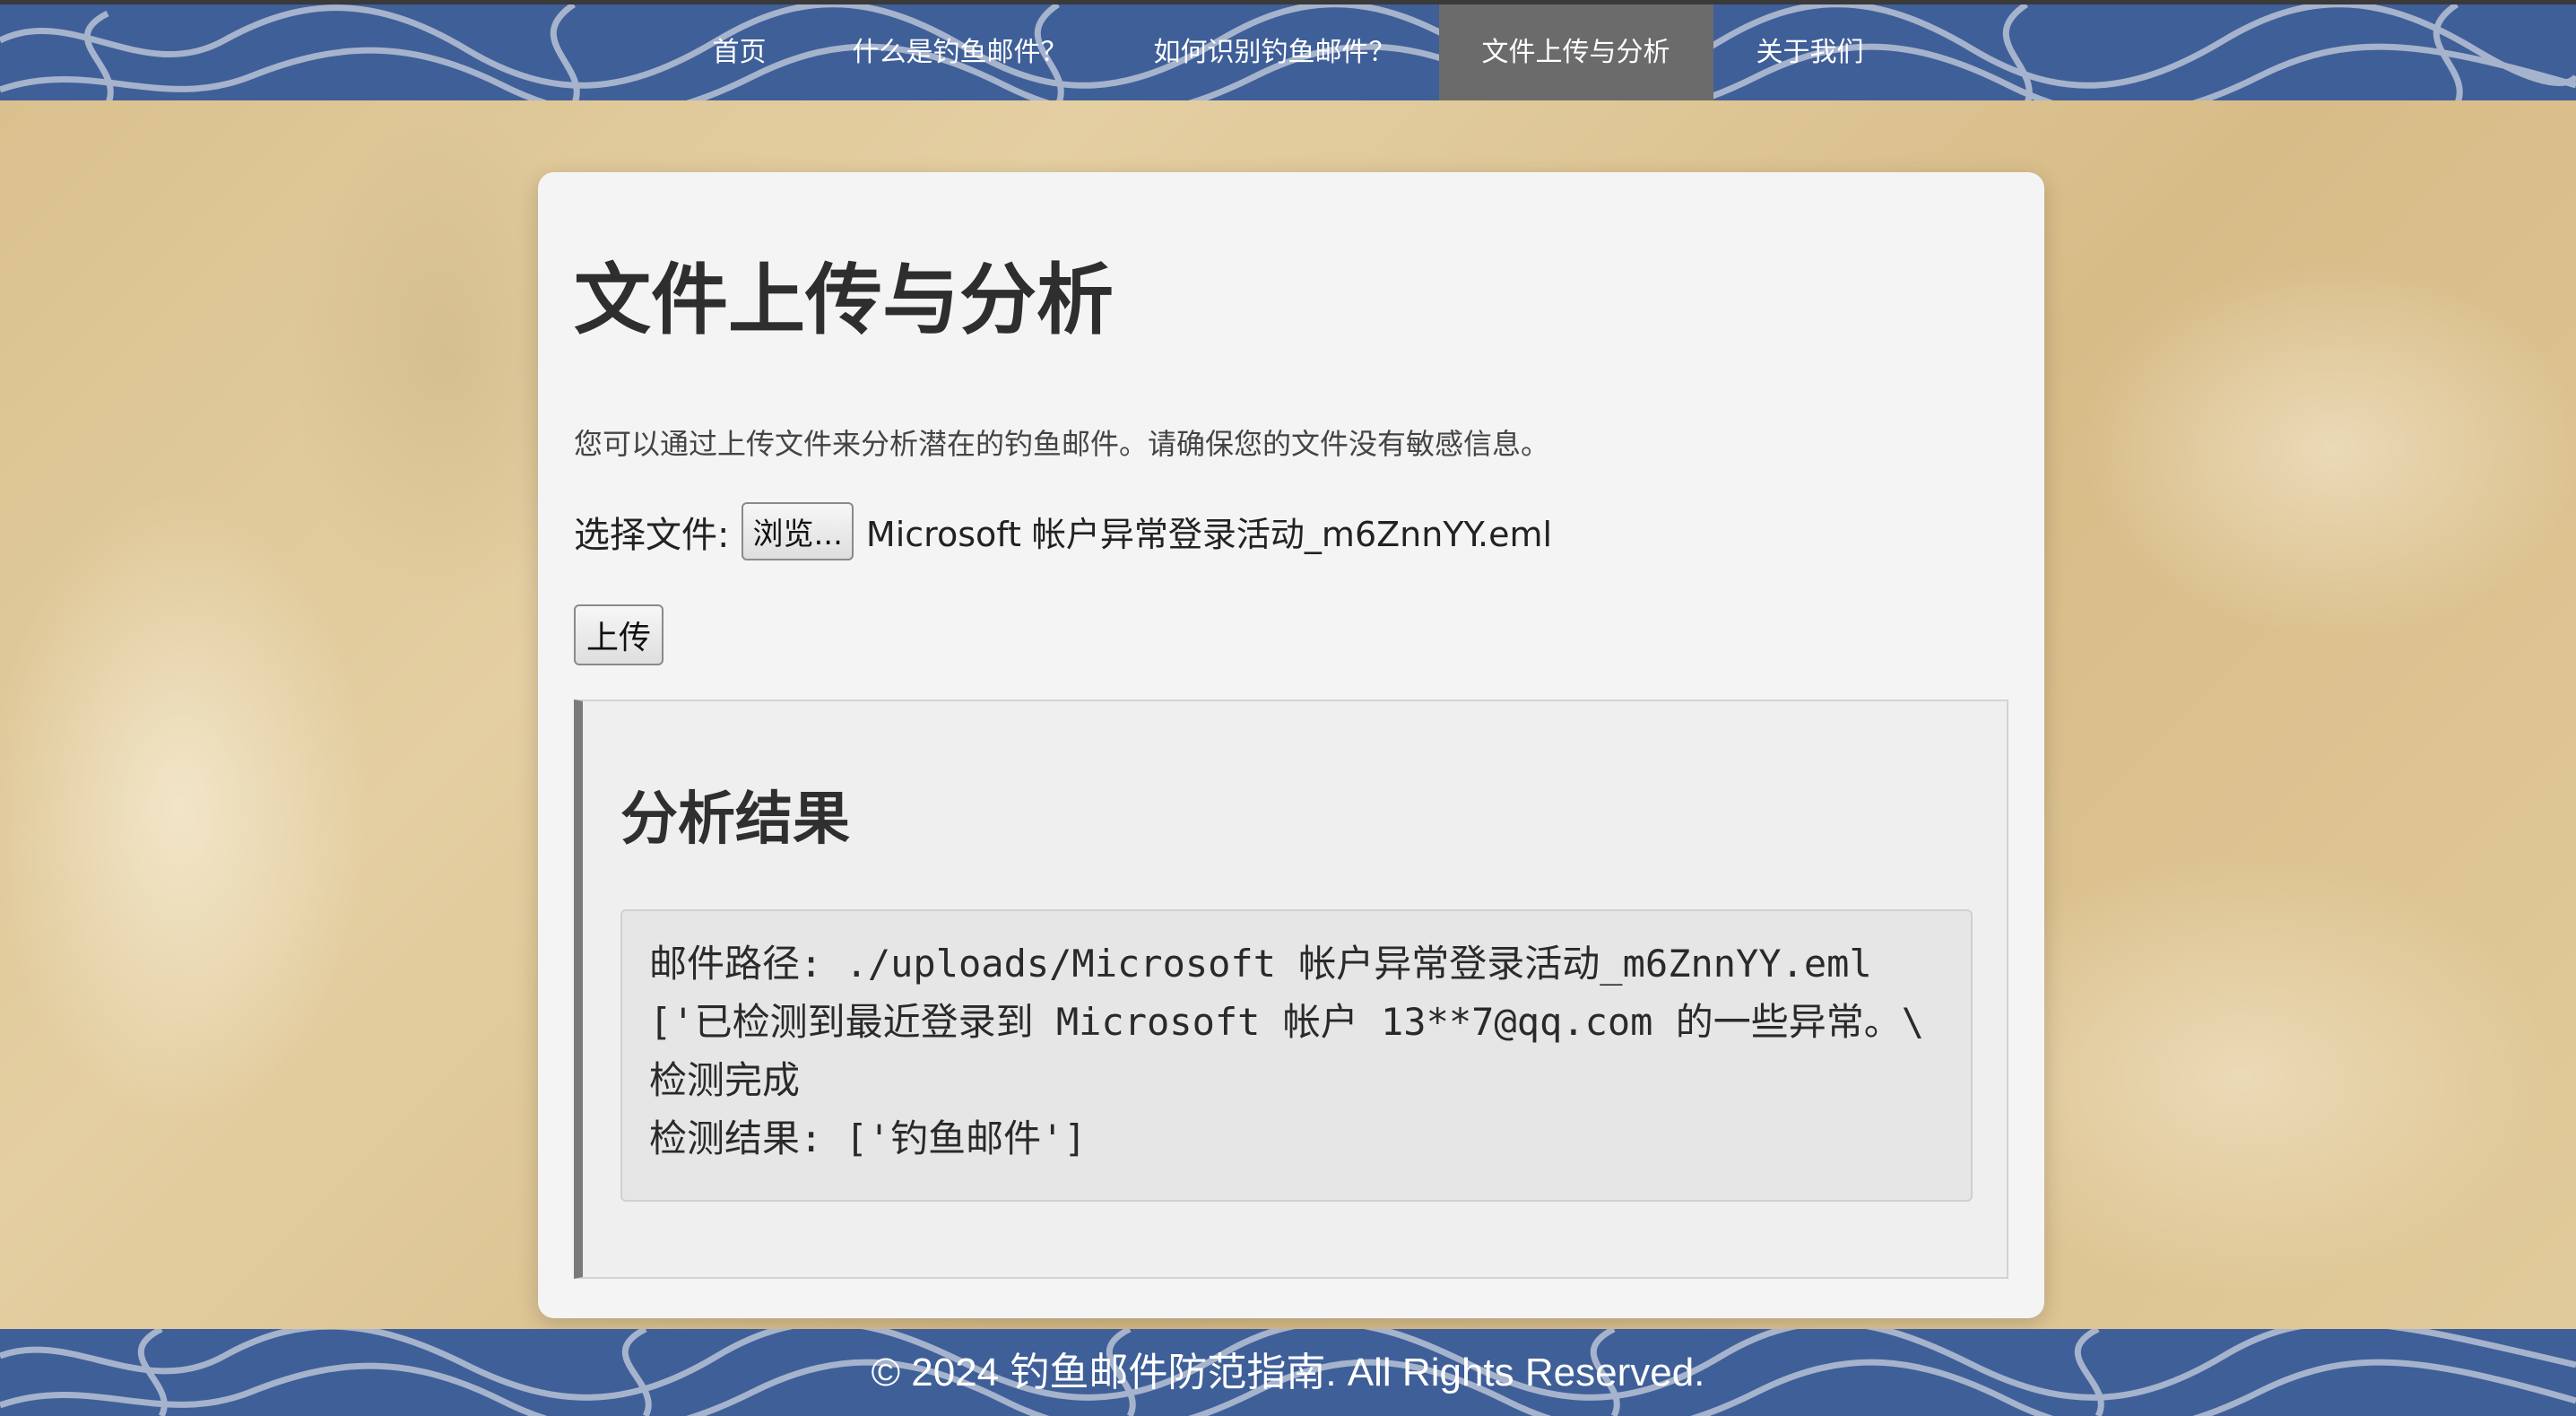 The image size is (2576, 1416). Describe the element at coordinates (868, 1138) in the screenshot. I see `result-line: 检测结果: ['钓鱼邮件']` at that location.